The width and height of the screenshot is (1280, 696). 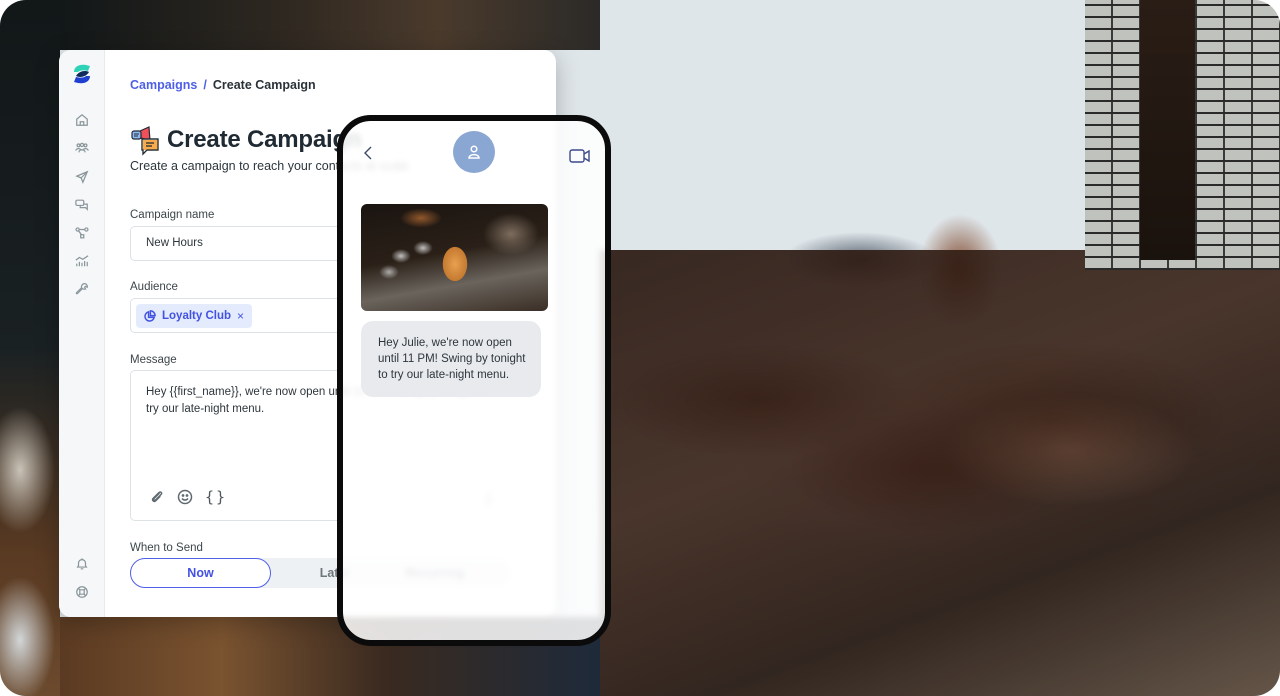 What do you see at coordinates (157, 497) in the screenshot?
I see `paperclip-icon` at bounding box center [157, 497].